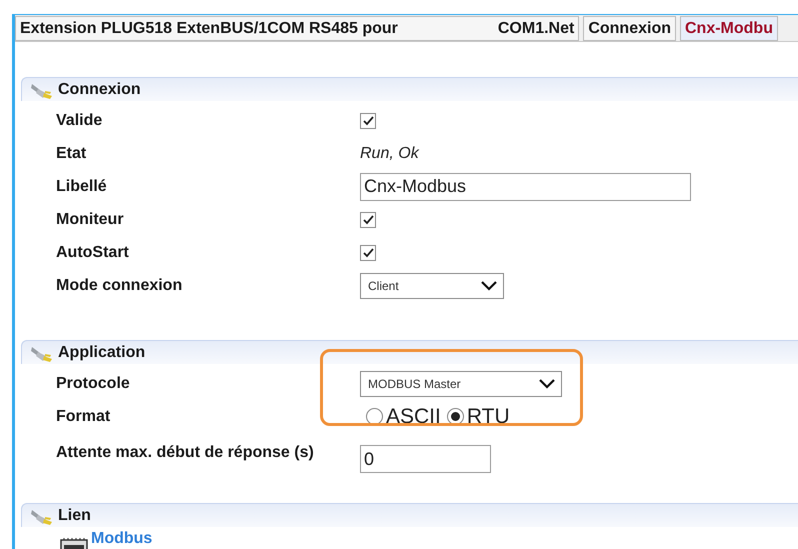  Describe the element at coordinates (729, 28) in the screenshot. I see `tab: Cnx-Modbu` at that location.